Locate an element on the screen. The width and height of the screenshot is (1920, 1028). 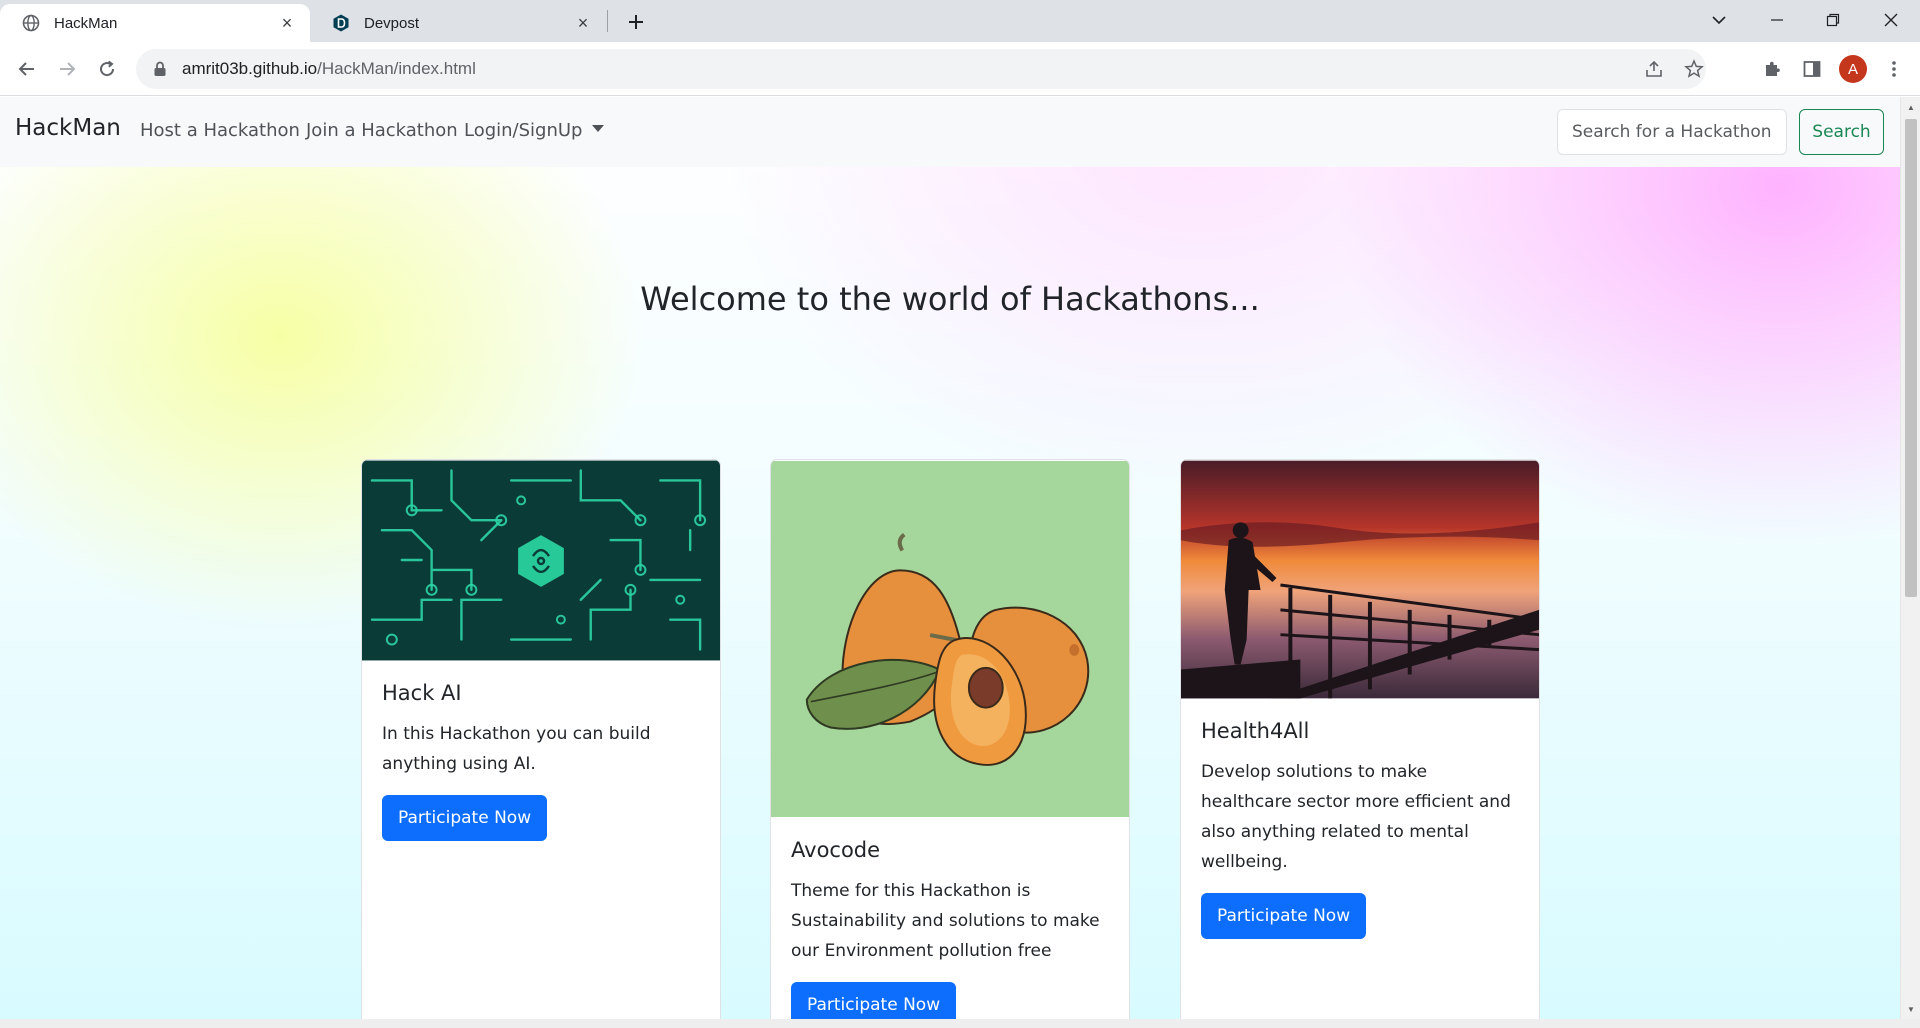
sunset-pier-image is located at coordinates (1360, 579).